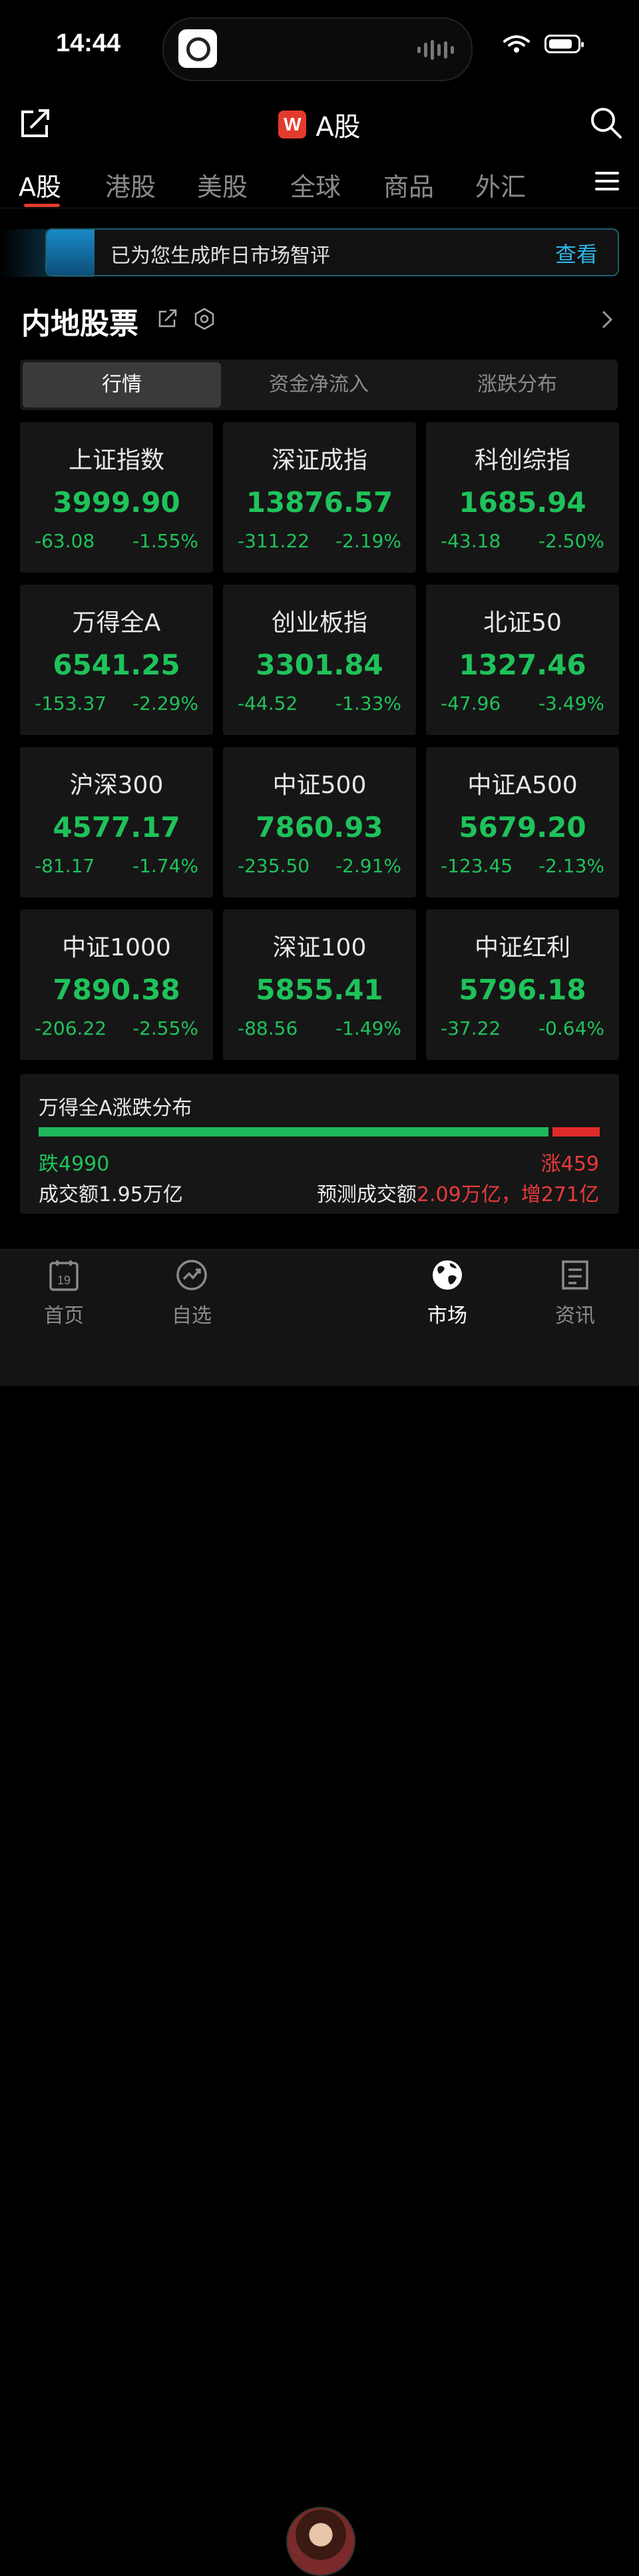 The height and width of the screenshot is (2576, 639). What do you see at coordinates (522, 786) in the screenshot?
I see `index-name: 中证A500` at bounding box center [522, 786].